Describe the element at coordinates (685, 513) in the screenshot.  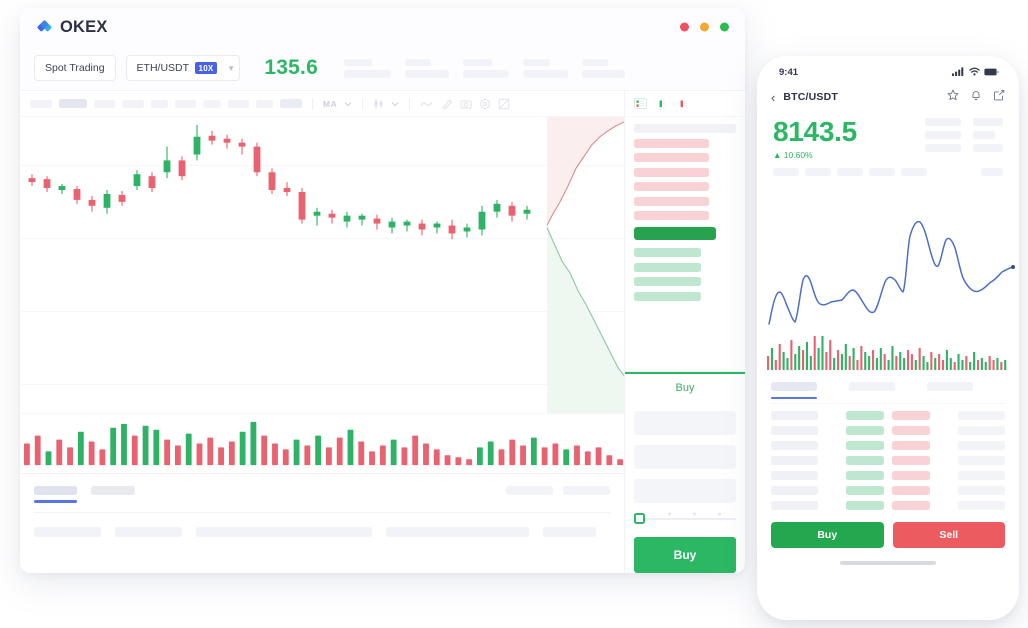
I see `amount-slider` at that location.